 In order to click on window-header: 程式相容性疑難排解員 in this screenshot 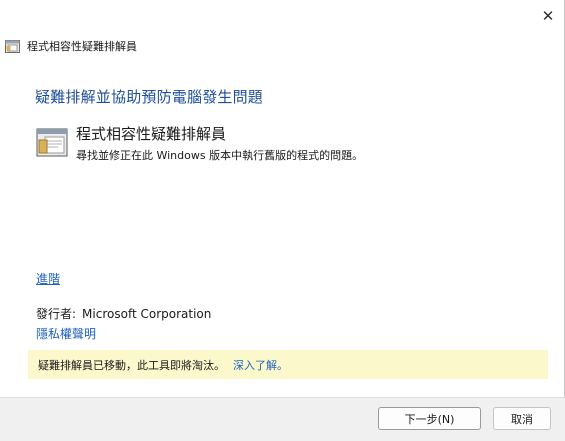, I will do `click(71, 46)`.